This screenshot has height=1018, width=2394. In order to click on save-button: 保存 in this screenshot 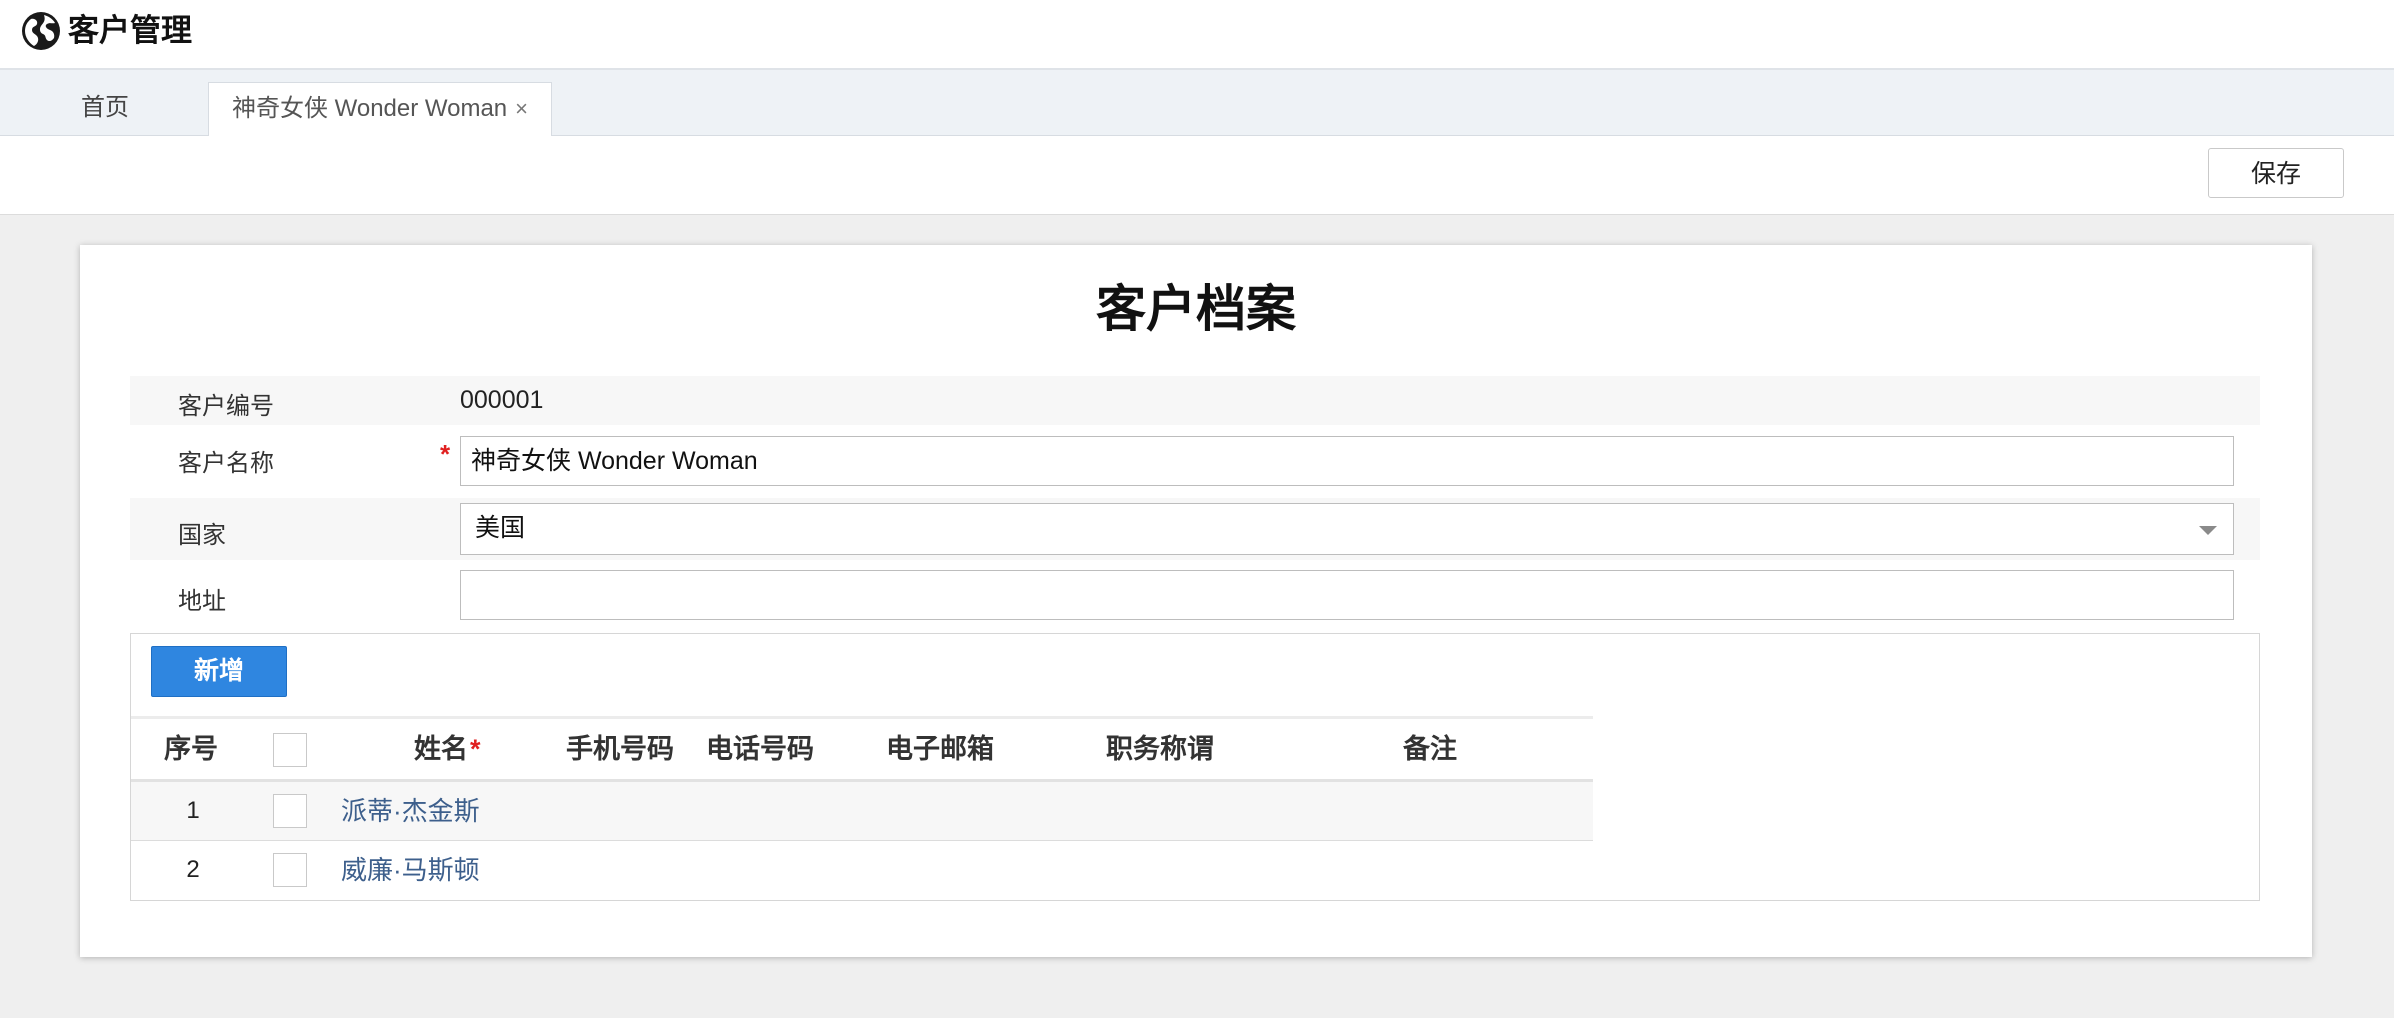, I will do `click(2276, 173)`.